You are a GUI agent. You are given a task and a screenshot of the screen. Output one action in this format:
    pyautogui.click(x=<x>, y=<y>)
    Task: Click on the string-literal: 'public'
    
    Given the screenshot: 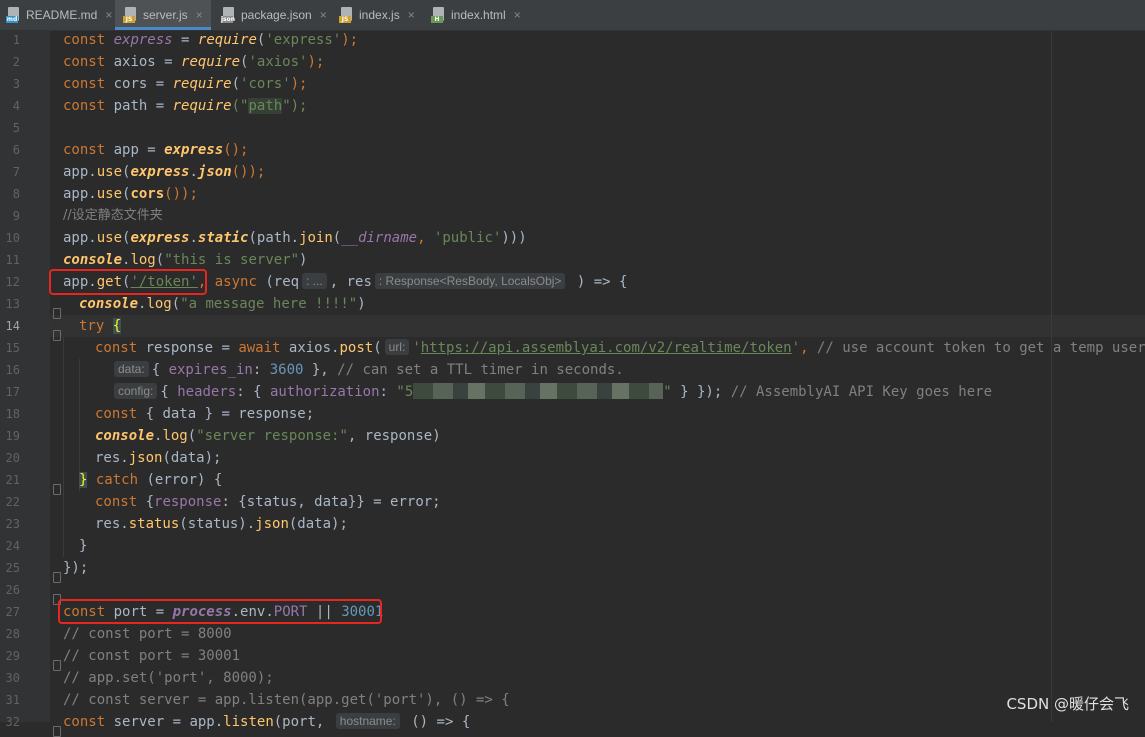 What is the action you would take?
    pyautogui.click(x=467, y=238)
    